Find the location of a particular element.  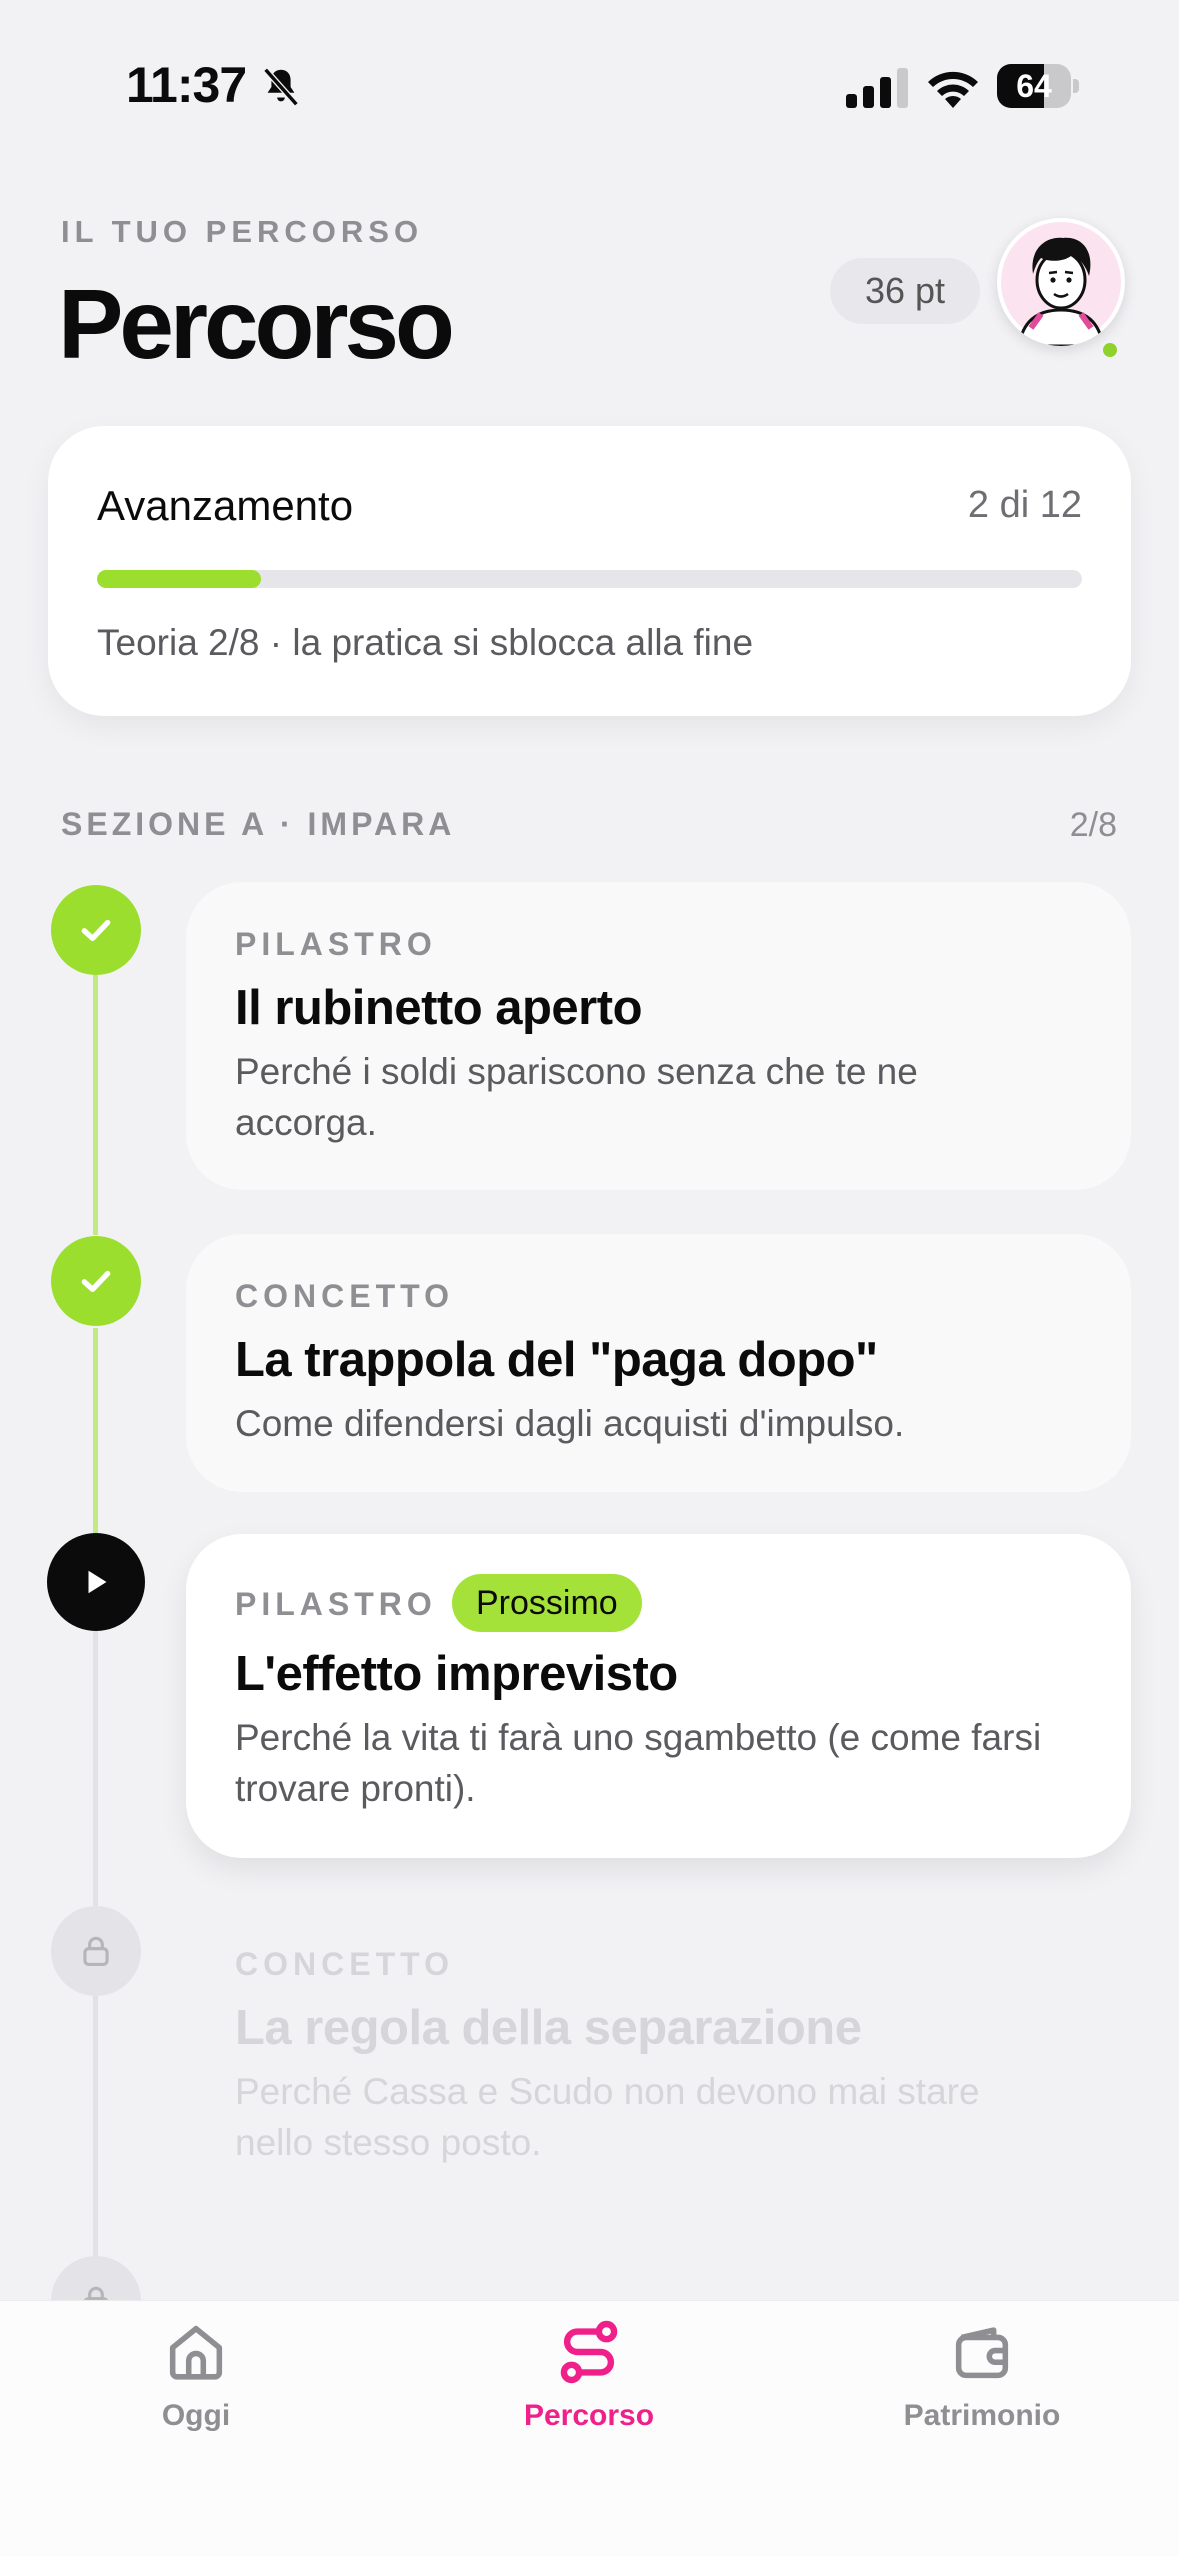

tab-percorso: Percorso is located at coordinates (589, 2392).